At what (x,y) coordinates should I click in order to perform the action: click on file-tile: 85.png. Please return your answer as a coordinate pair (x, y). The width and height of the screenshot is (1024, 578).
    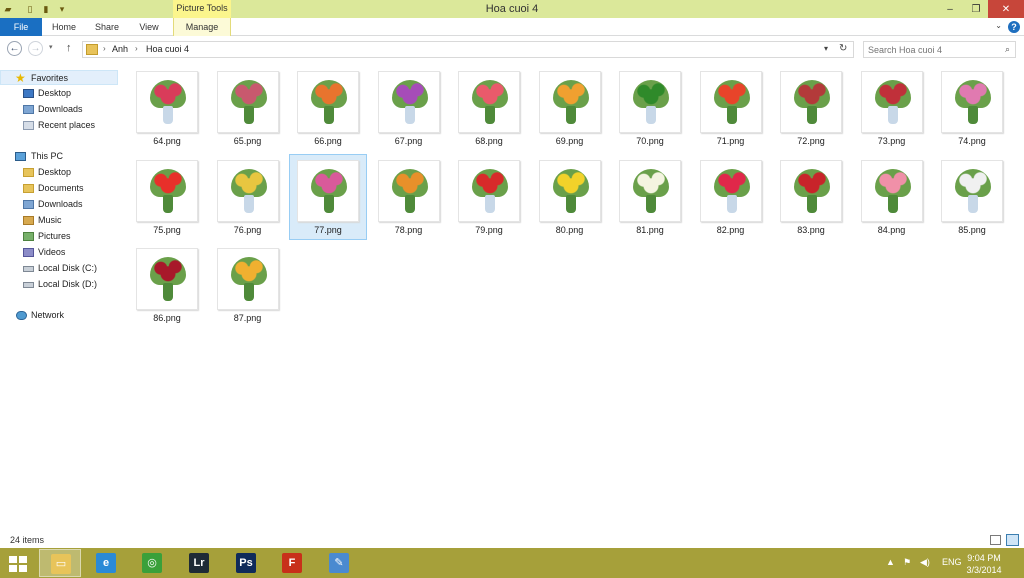
    Looking at the image, I should click on (972, 197).